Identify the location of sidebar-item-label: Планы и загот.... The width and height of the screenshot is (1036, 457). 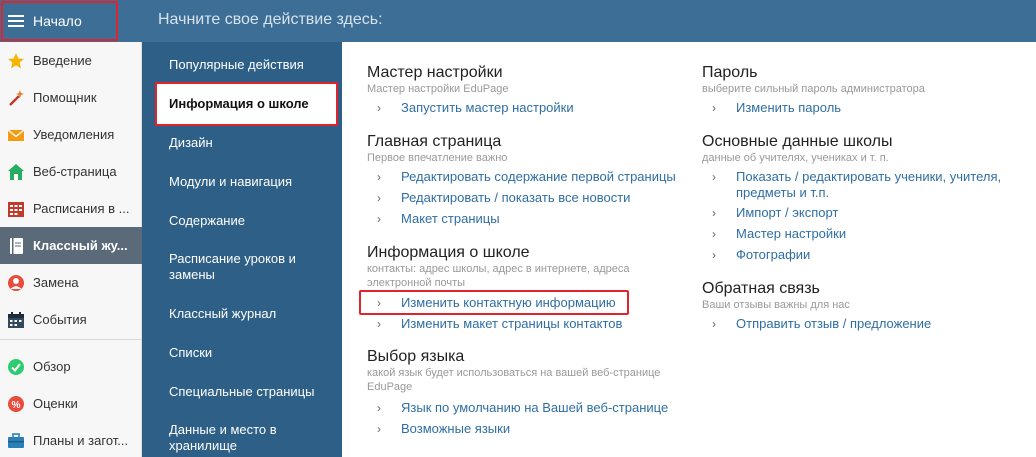
(81, 440).